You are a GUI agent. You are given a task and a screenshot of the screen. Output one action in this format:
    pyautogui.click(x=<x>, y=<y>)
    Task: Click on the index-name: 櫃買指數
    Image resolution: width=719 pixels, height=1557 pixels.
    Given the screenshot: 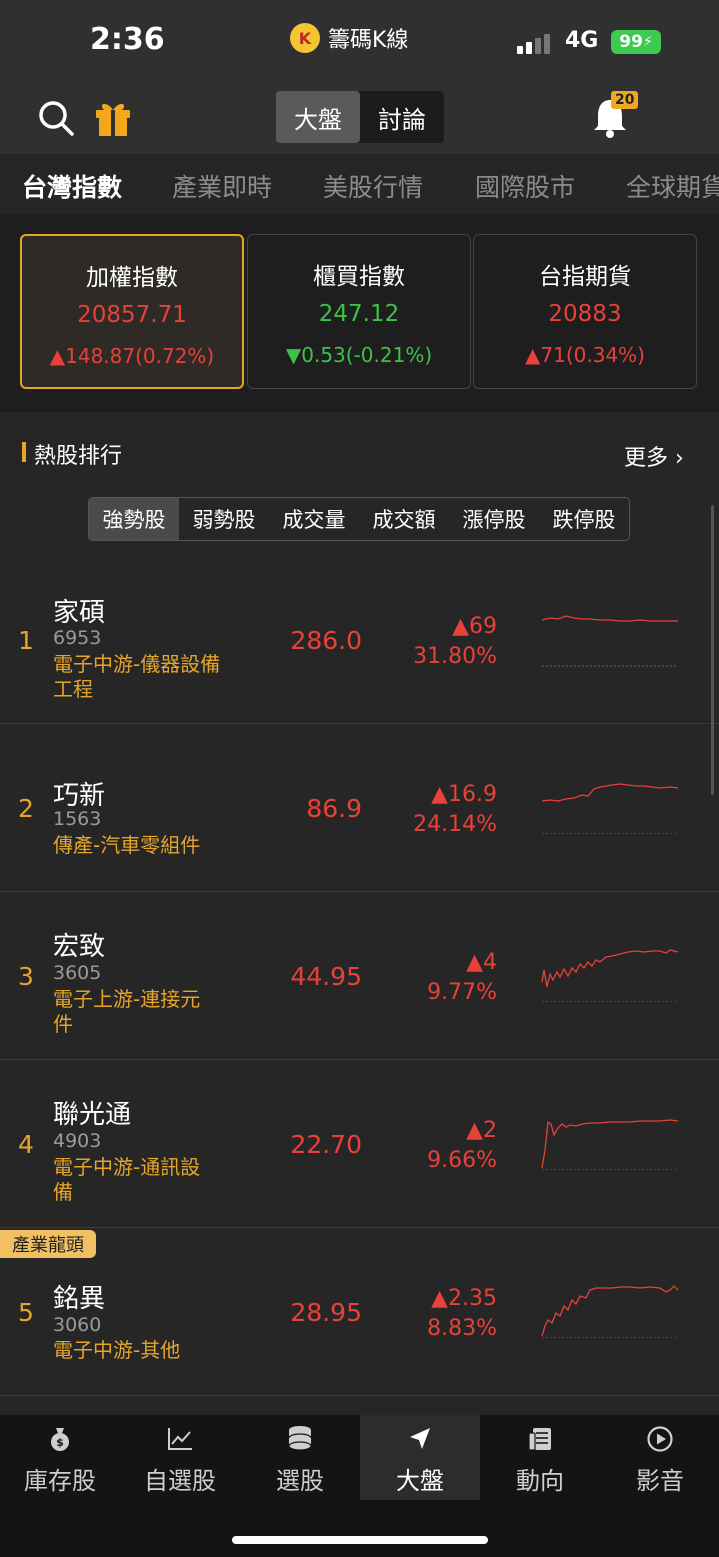 What is the action you would take?
    pyautogui.click(x=359, y=277)
    